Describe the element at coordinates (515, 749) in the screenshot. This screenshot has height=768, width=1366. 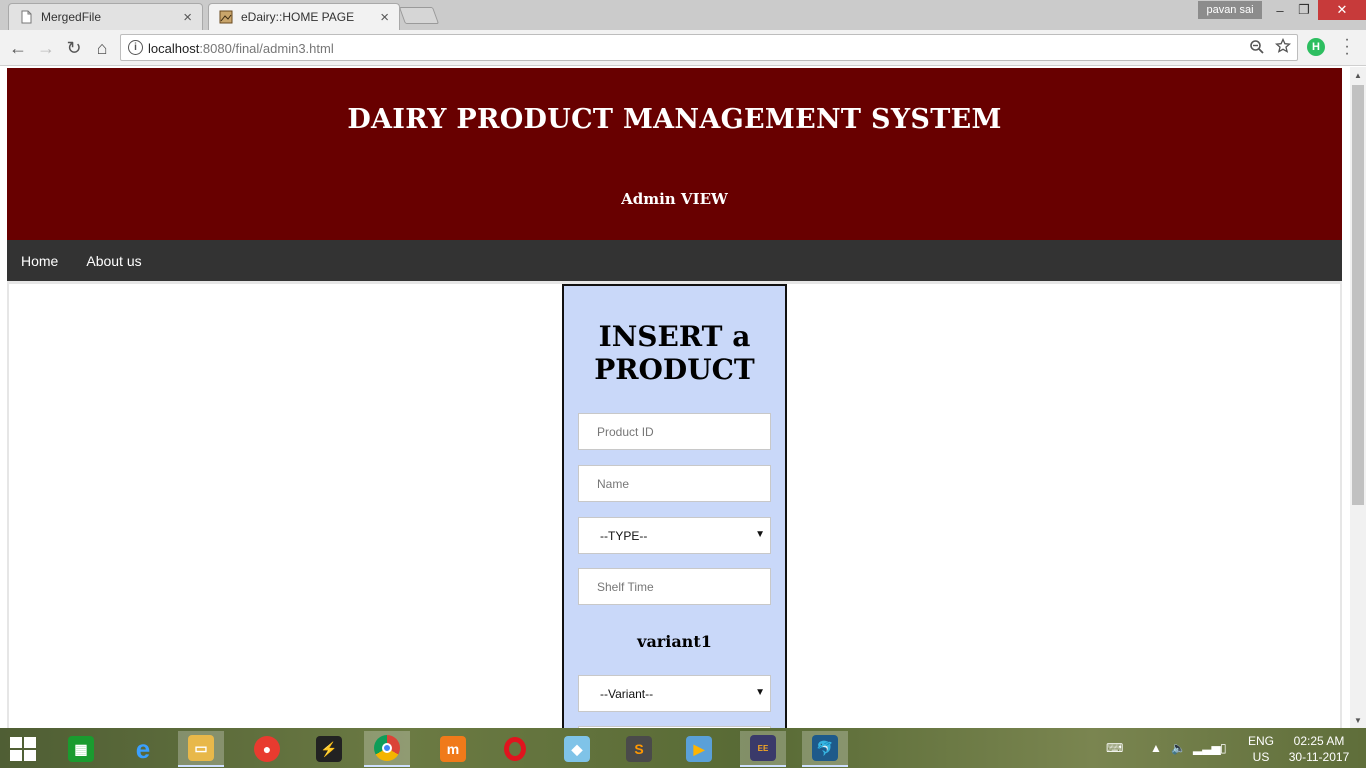
I see `opera-icon` at that location.